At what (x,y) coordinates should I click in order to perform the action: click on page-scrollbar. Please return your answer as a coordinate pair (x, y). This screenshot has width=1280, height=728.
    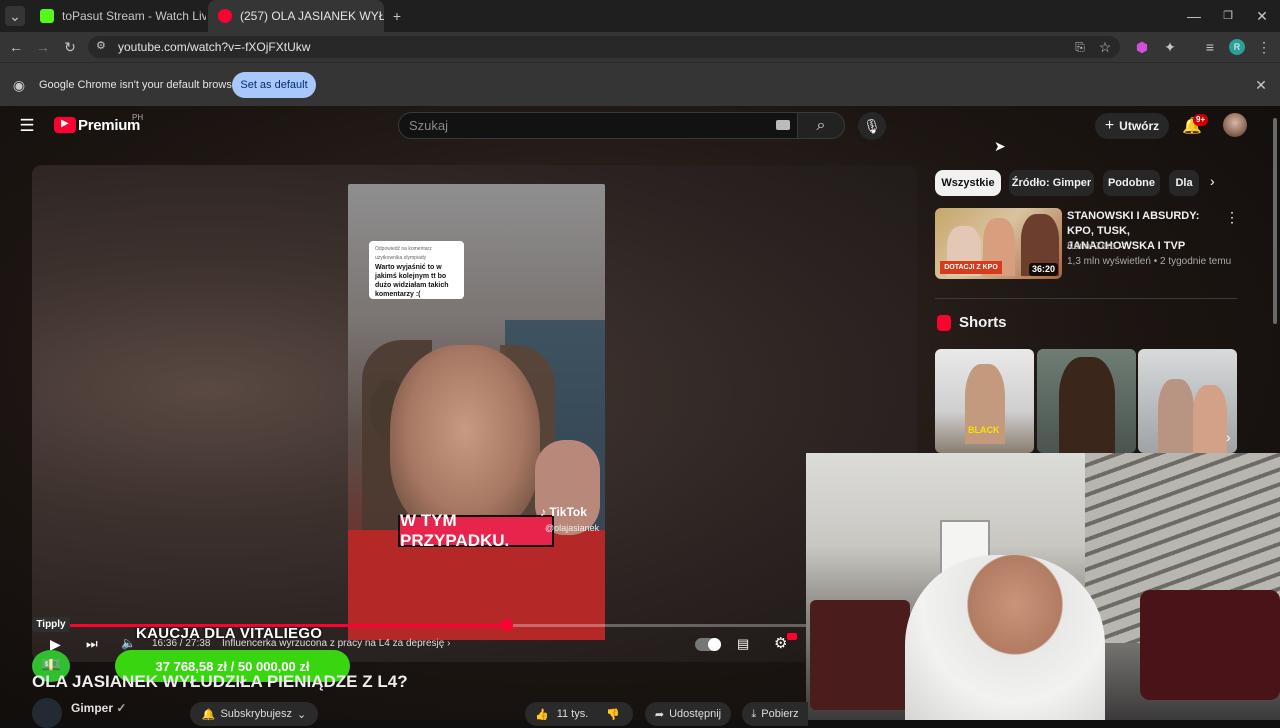
    Looking at the image, I should click on (1275, 221).